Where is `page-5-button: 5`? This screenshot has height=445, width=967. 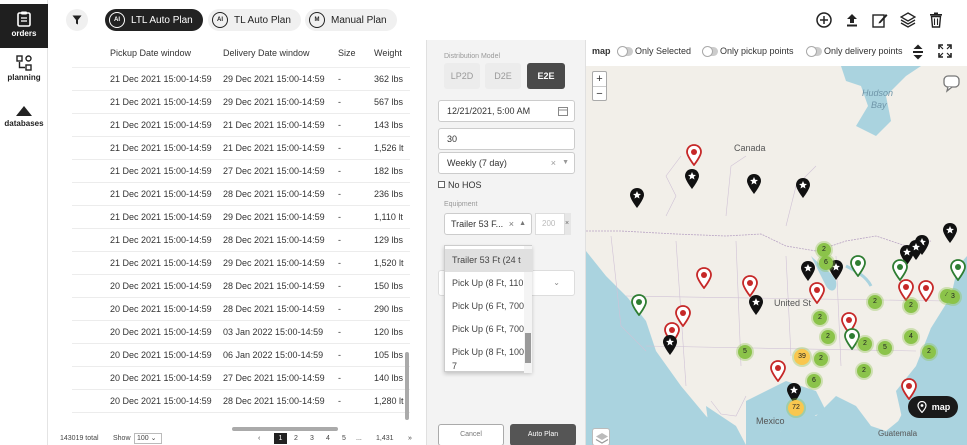
page-5-button: 5 is located at coordinates (344, 438).